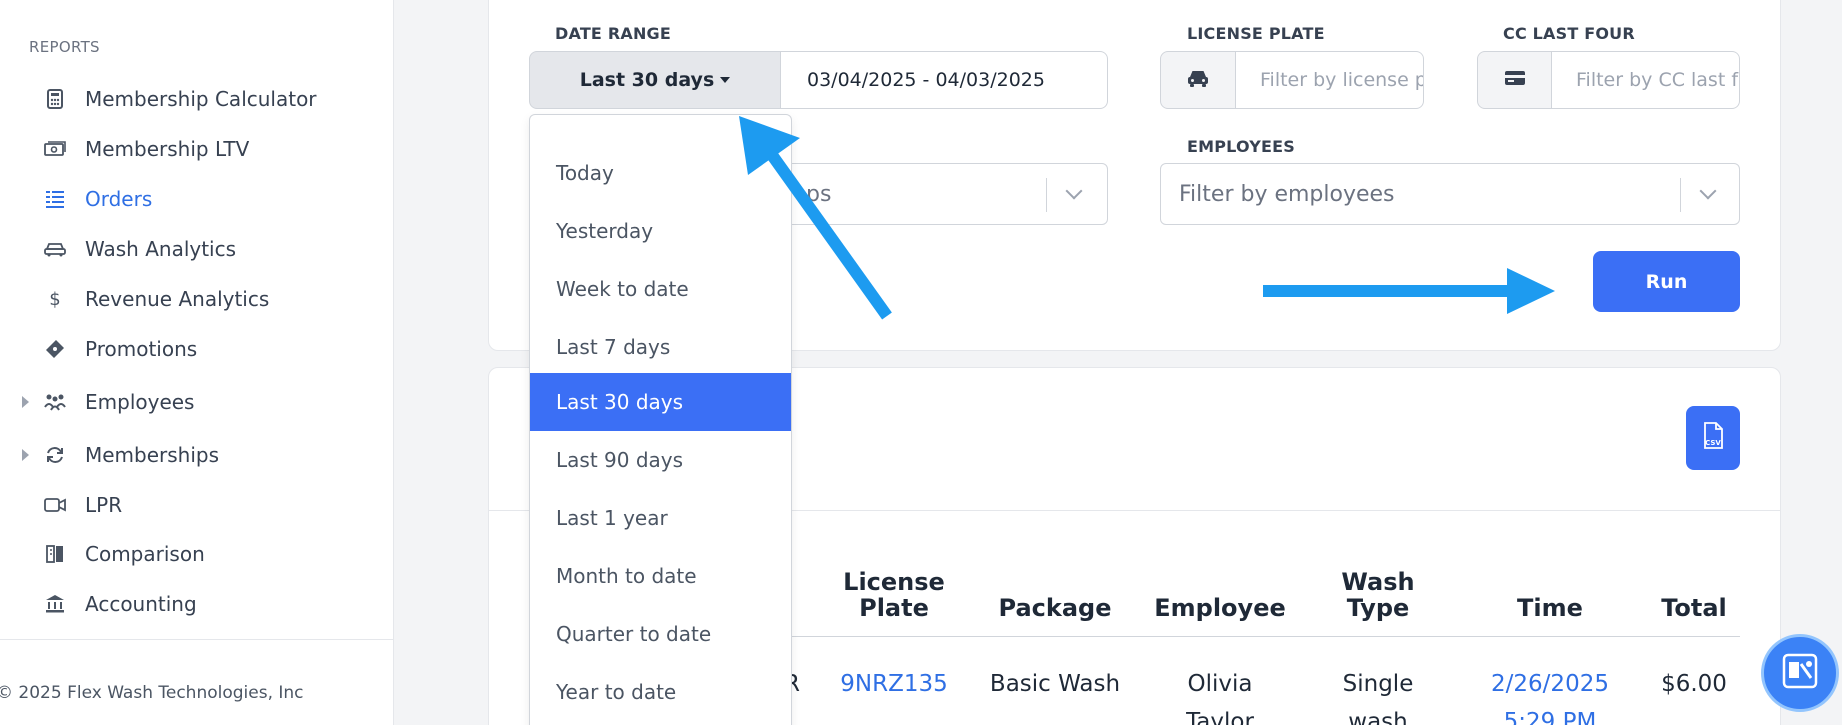 The width and height of the screenshot is (1842, 725). Describe the element at coordinates (55, 402) in the screenshot. I see `people-icon` at that location.